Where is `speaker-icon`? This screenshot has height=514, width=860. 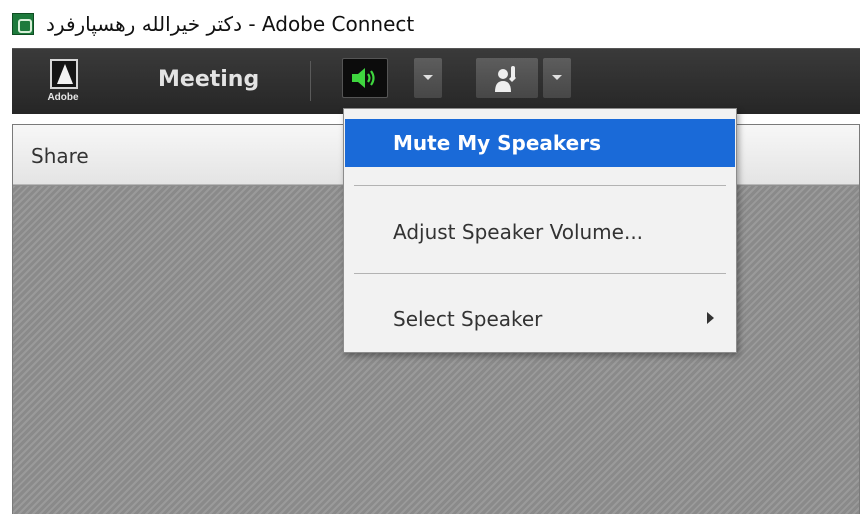
speaker-icon is located at coordinates (363, 78).